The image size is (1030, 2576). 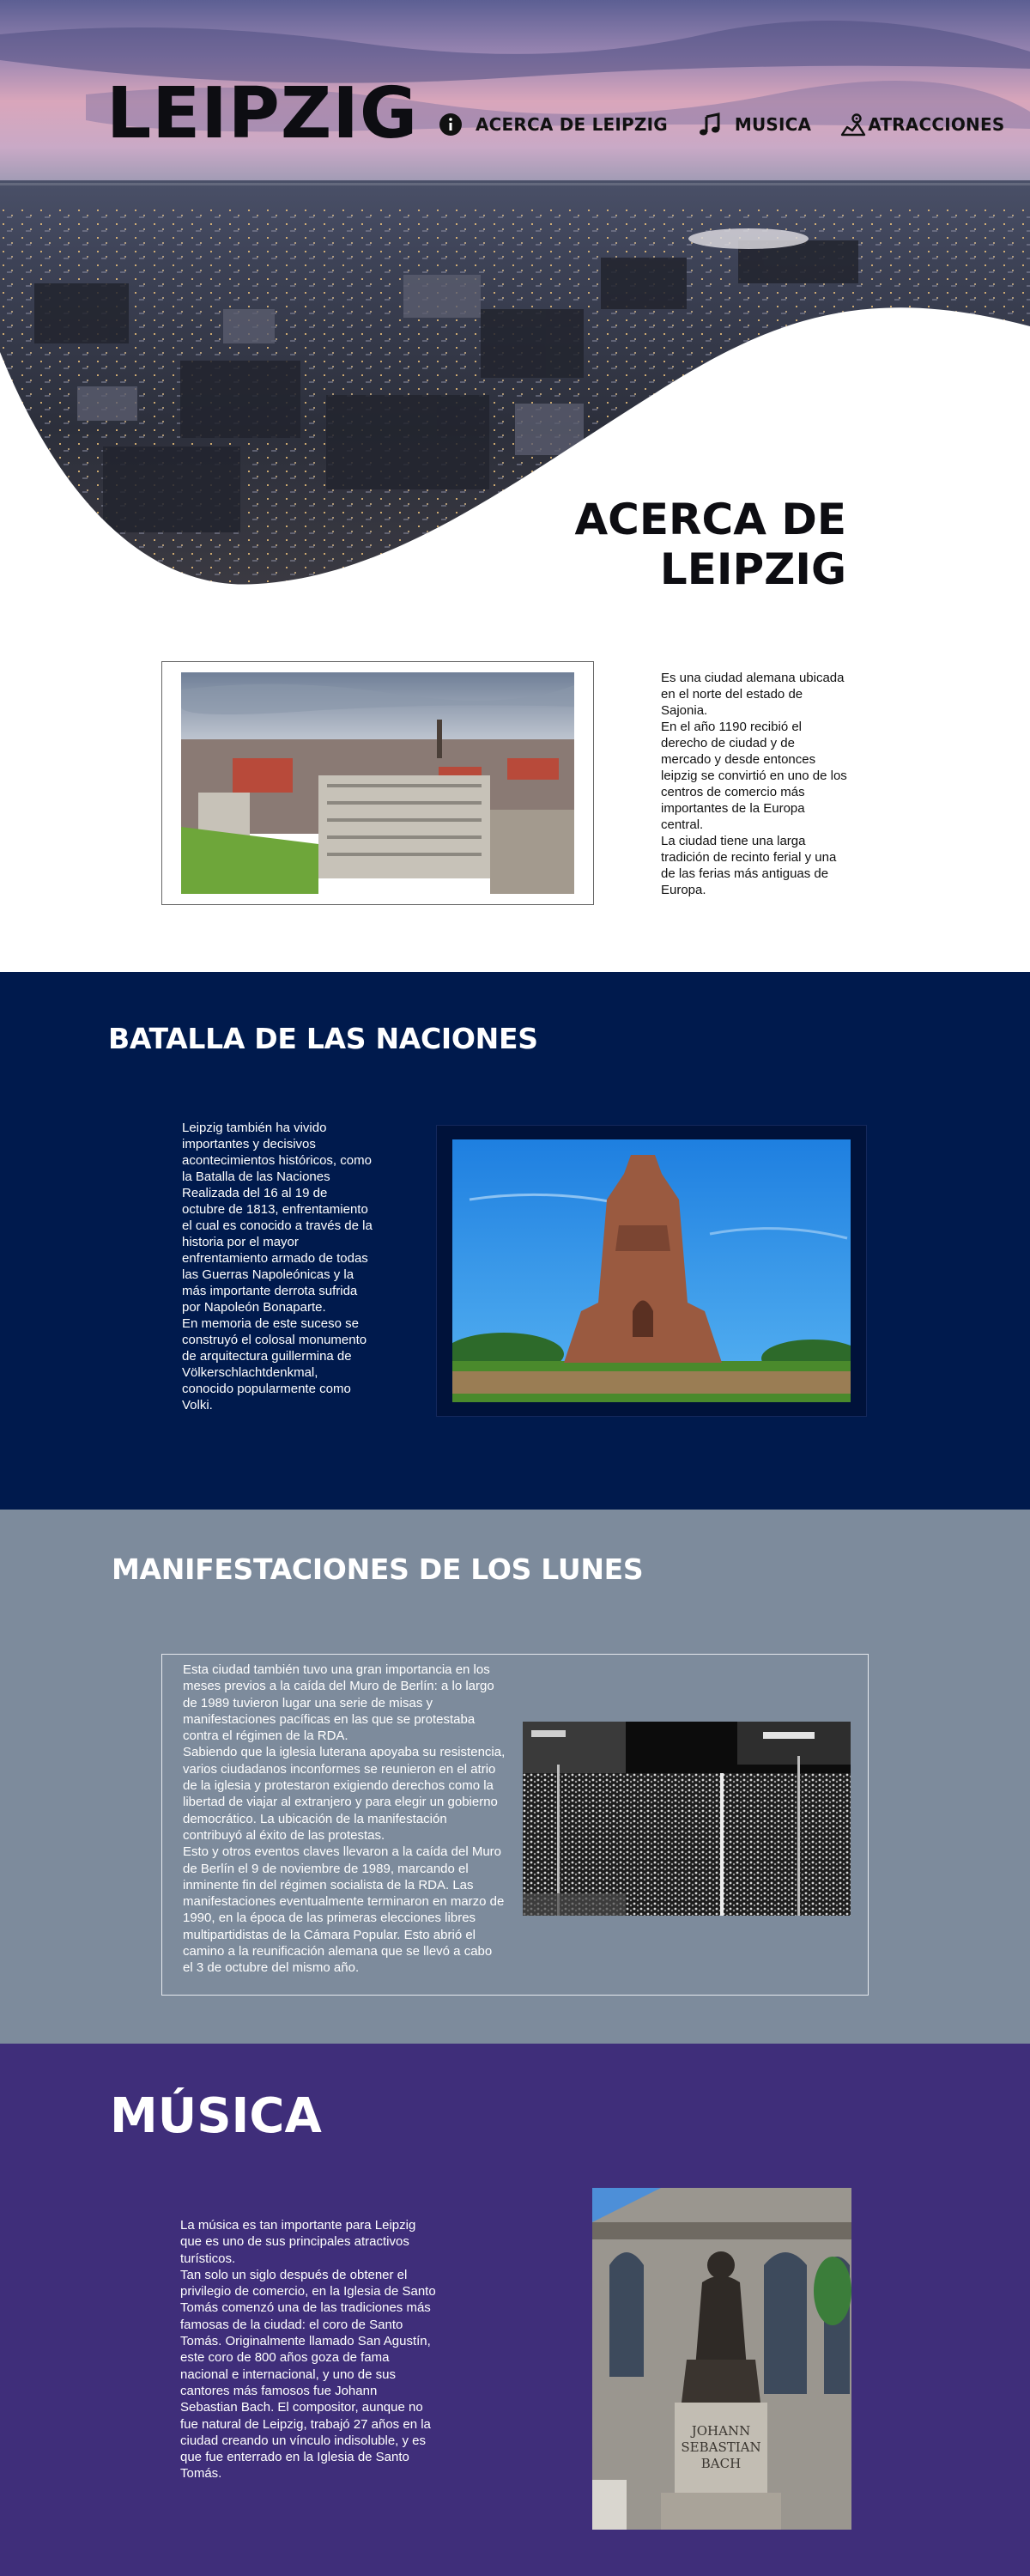 I want to click on main-nav: ACERCA DE LEIPZIG MUSICA ATRACCIONES, so click(x=721, y=124).